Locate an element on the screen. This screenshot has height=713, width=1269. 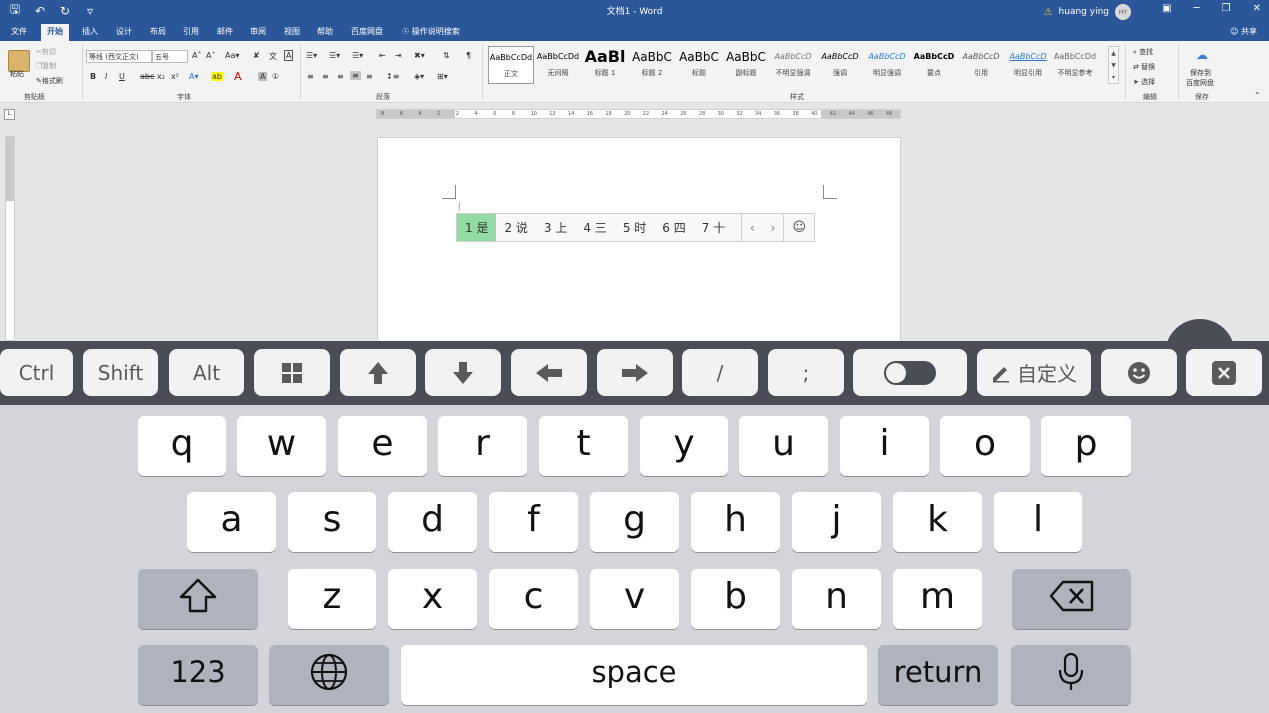
style-title: AaBbC 标题 is located at coordinates (699, 65).